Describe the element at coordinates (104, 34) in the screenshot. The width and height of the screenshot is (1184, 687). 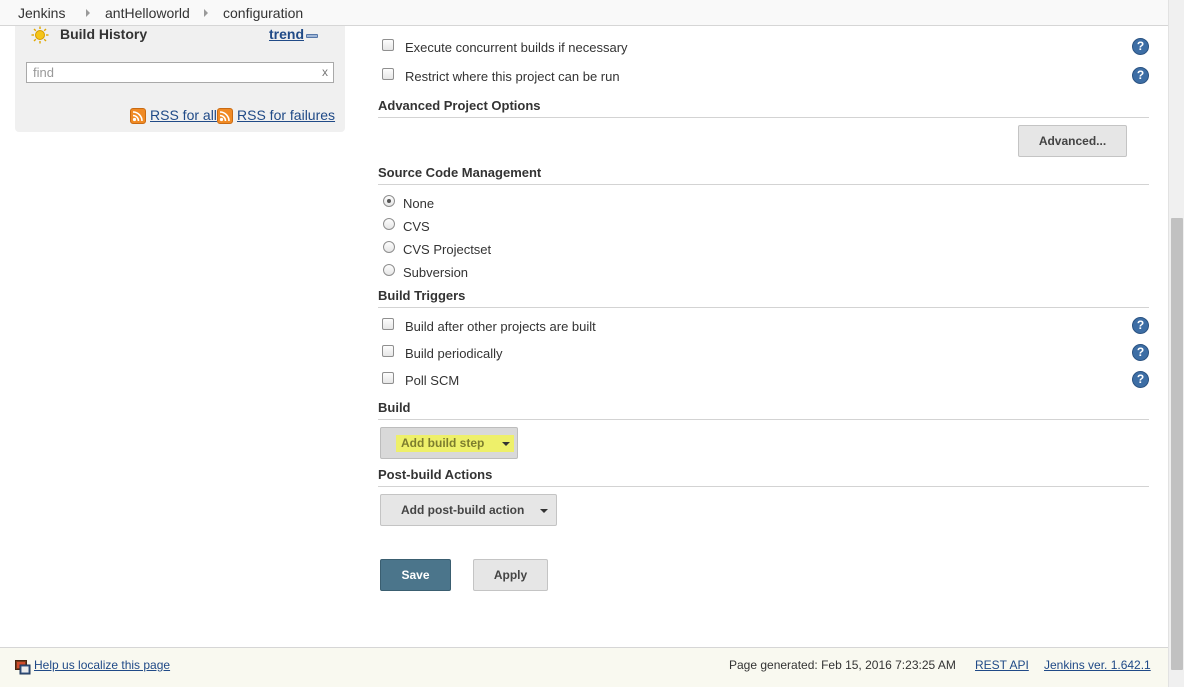
I see `build-history-title: Build History` at that location.